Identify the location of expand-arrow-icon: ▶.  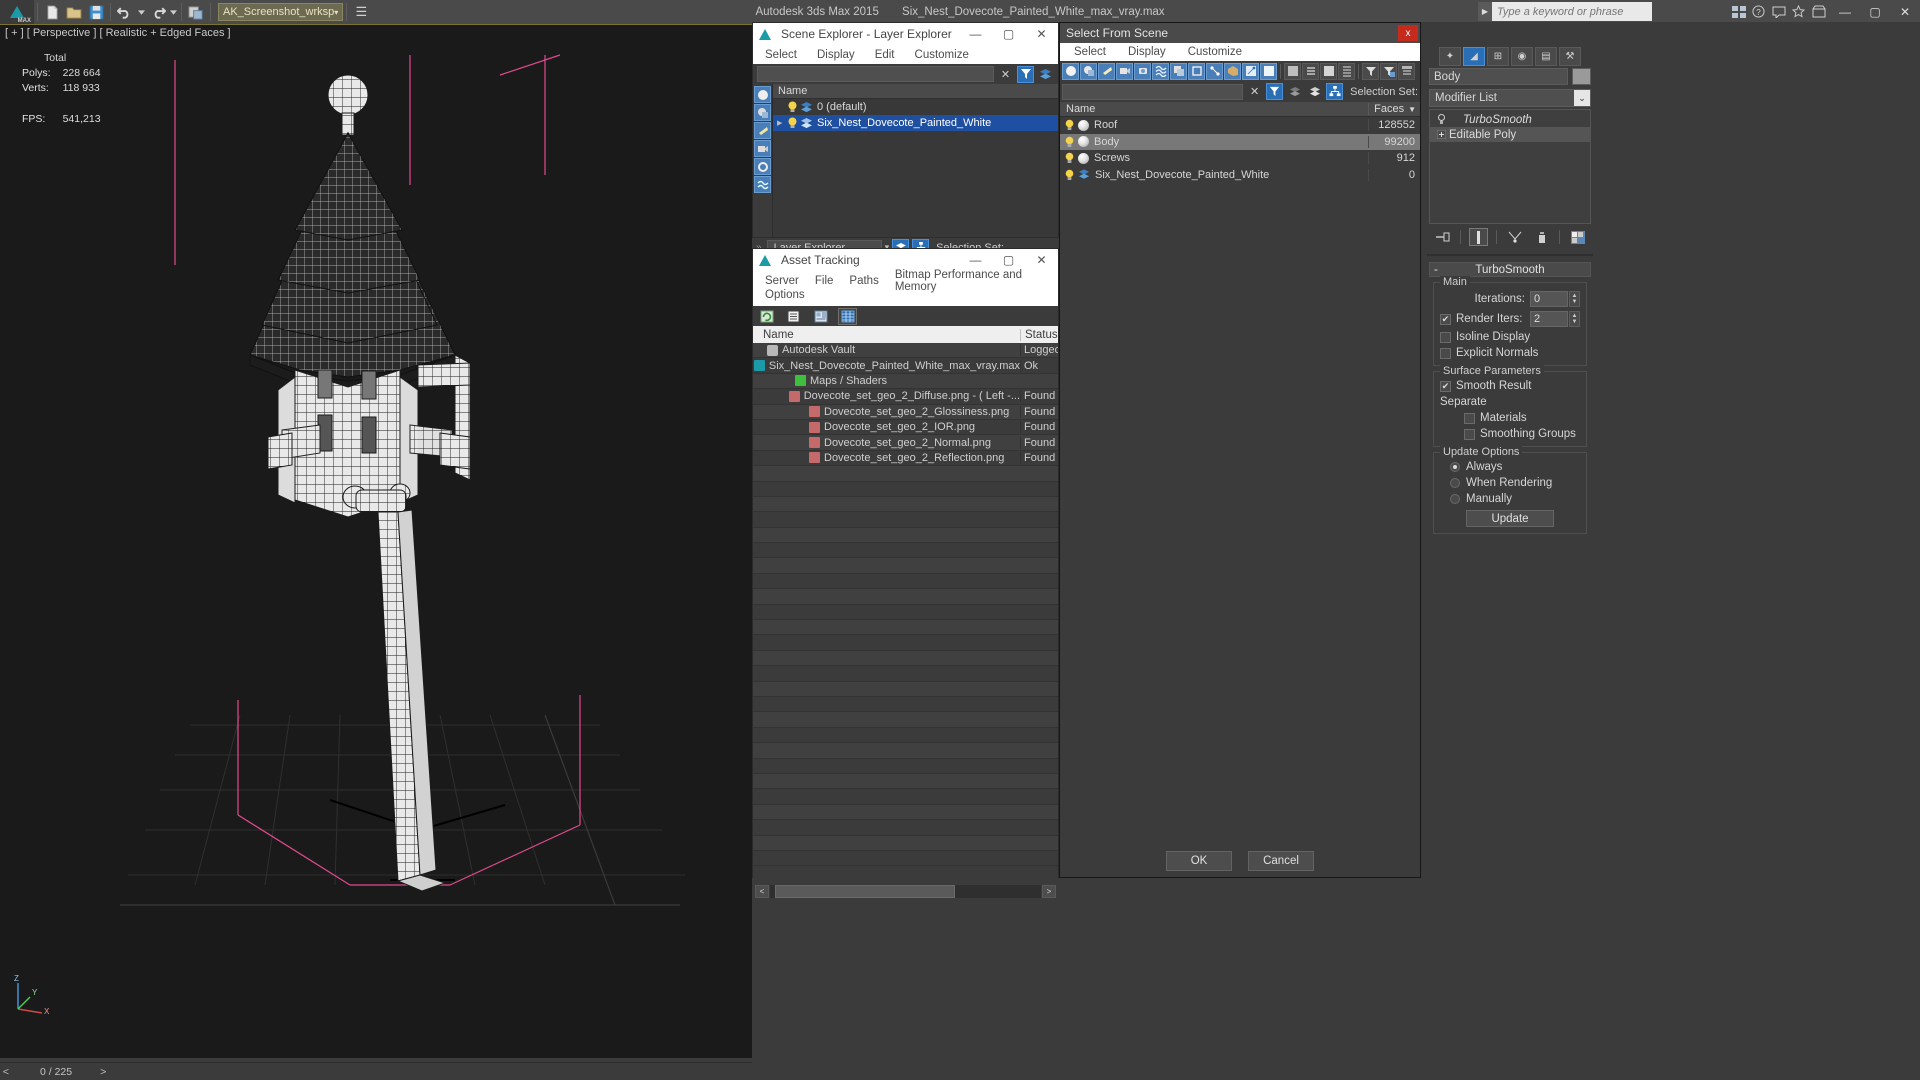
(782, 123).